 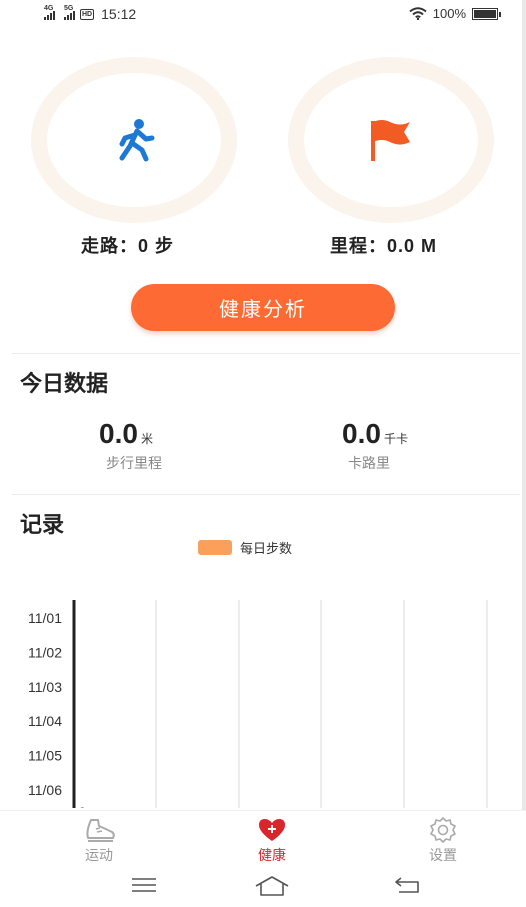 I want to click on y-tick-label: 11/04, so click(x=45, y=721).